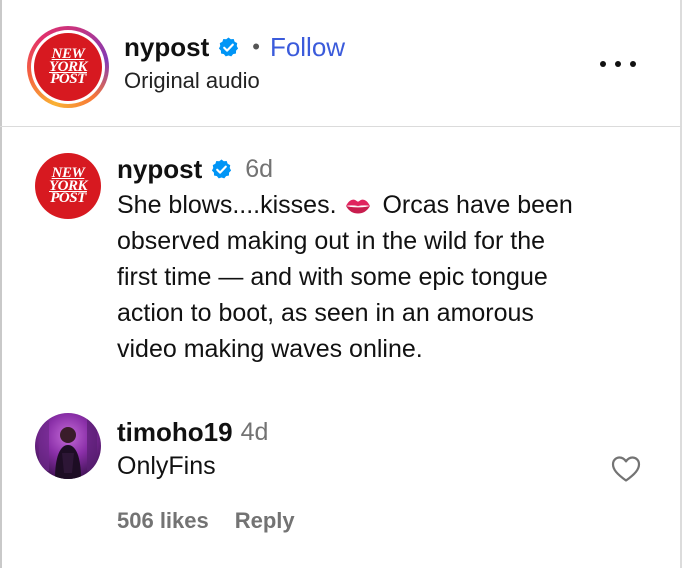  I want to click on caption-line: video making waves online., so click(270, 349).